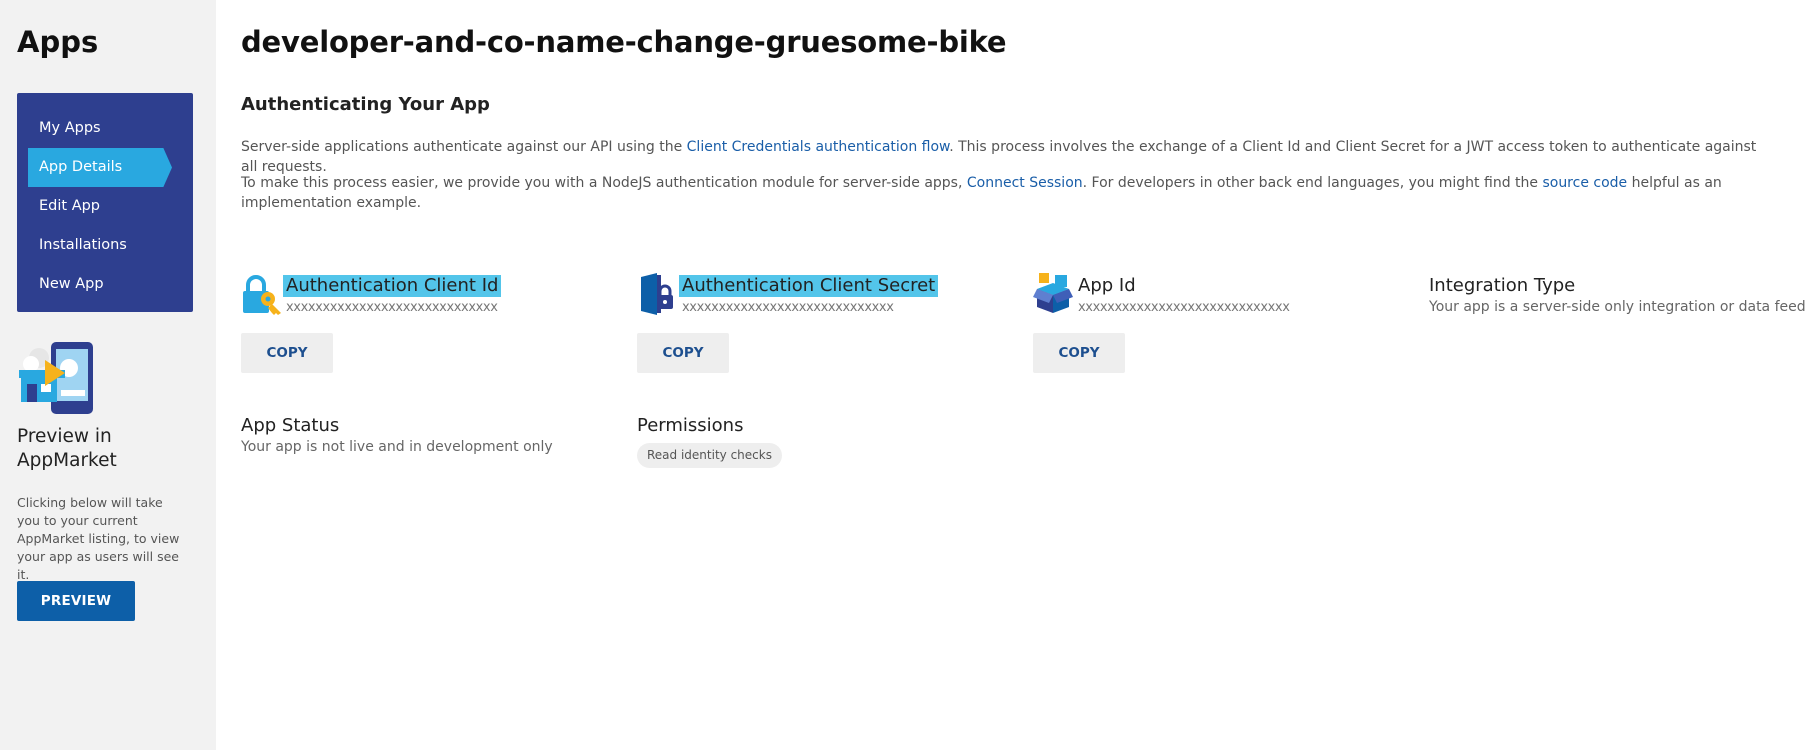 This screenshot has width=1816, height=750. Describe the element at coordinates (105, 284) in the screenshot. I see `nav-item-new-app: New App` at that location.